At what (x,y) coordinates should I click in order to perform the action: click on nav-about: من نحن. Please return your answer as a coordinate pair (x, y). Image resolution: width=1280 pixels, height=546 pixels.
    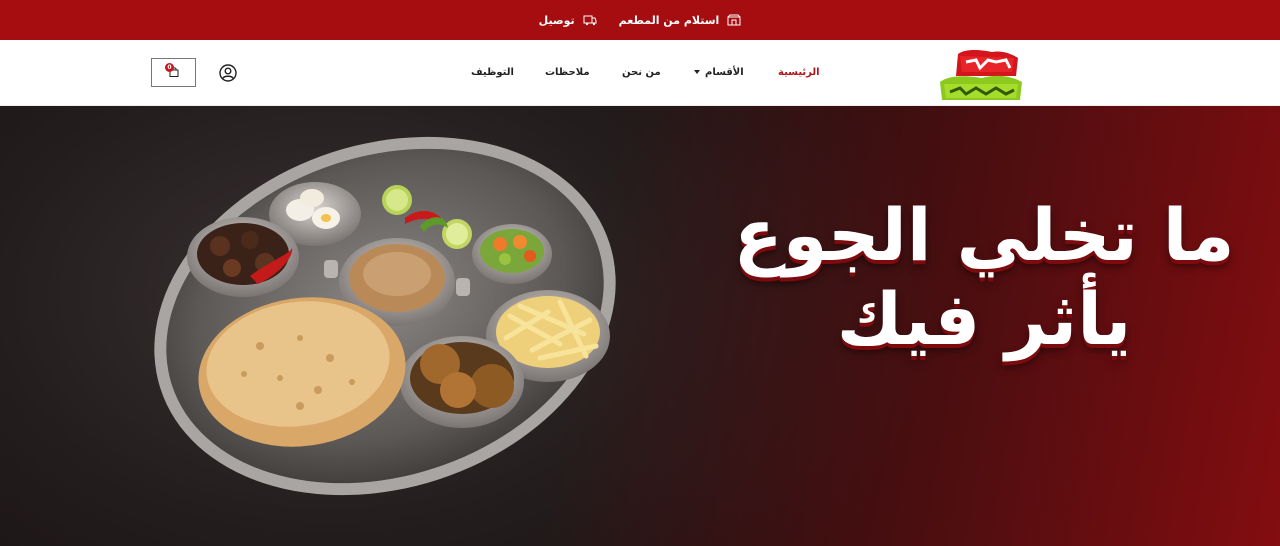
    Looking at the image, I should click on (641, 72).